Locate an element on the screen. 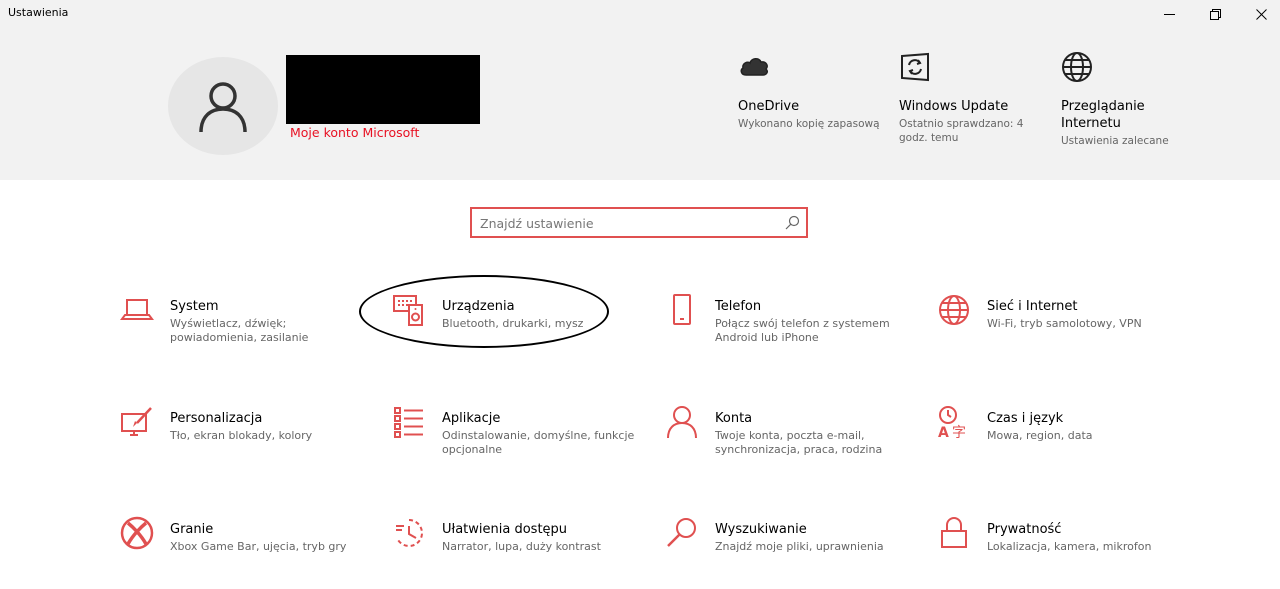 Image resolution: width=1280 pixels, height=589 pixels. search-box is located at coordinates (639, 222).